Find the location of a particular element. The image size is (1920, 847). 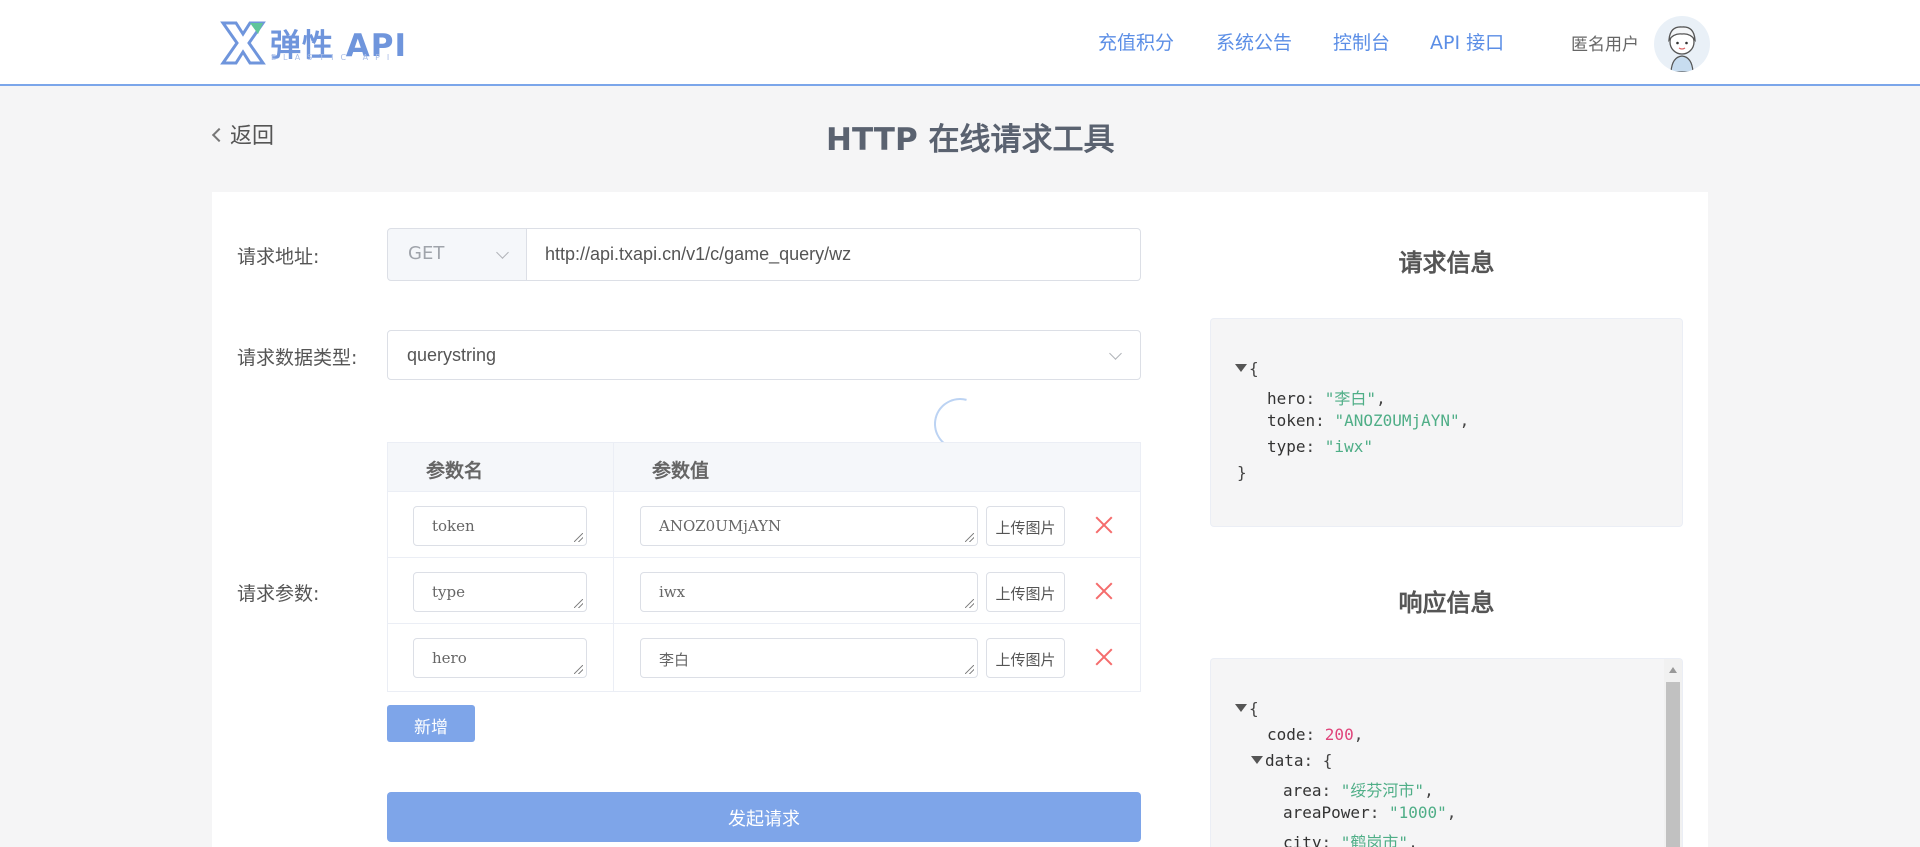

table-row: token ANOZ0UMjAYN 上传图片 is located at coordinates (764, 525).